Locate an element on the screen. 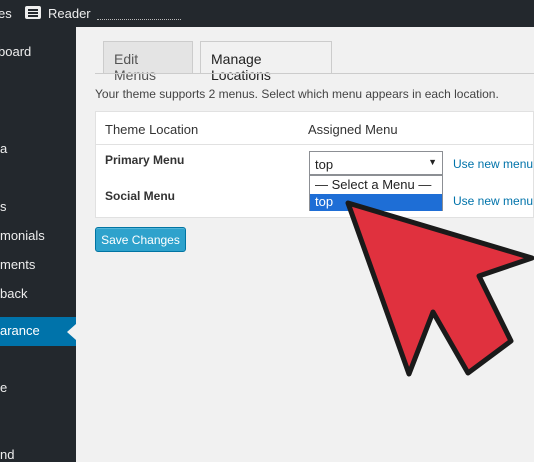 This screenshot has height=462, width=534. annotation-arrow-icon is located at coordinates (439, 288).